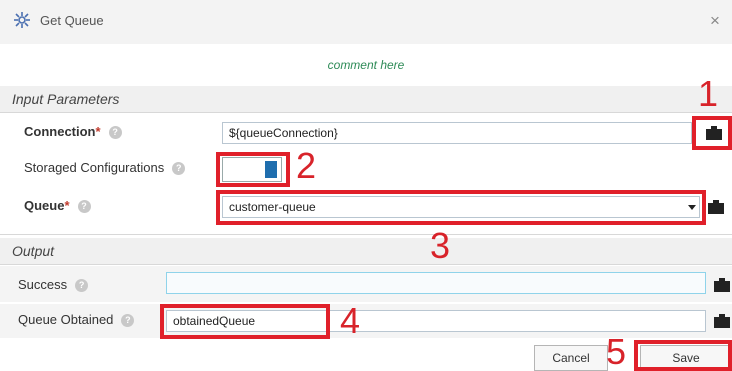 Image resolution: width=732 pixels, height=371 pixels. I want to click on comment-text: comment here, so click(366, 65).